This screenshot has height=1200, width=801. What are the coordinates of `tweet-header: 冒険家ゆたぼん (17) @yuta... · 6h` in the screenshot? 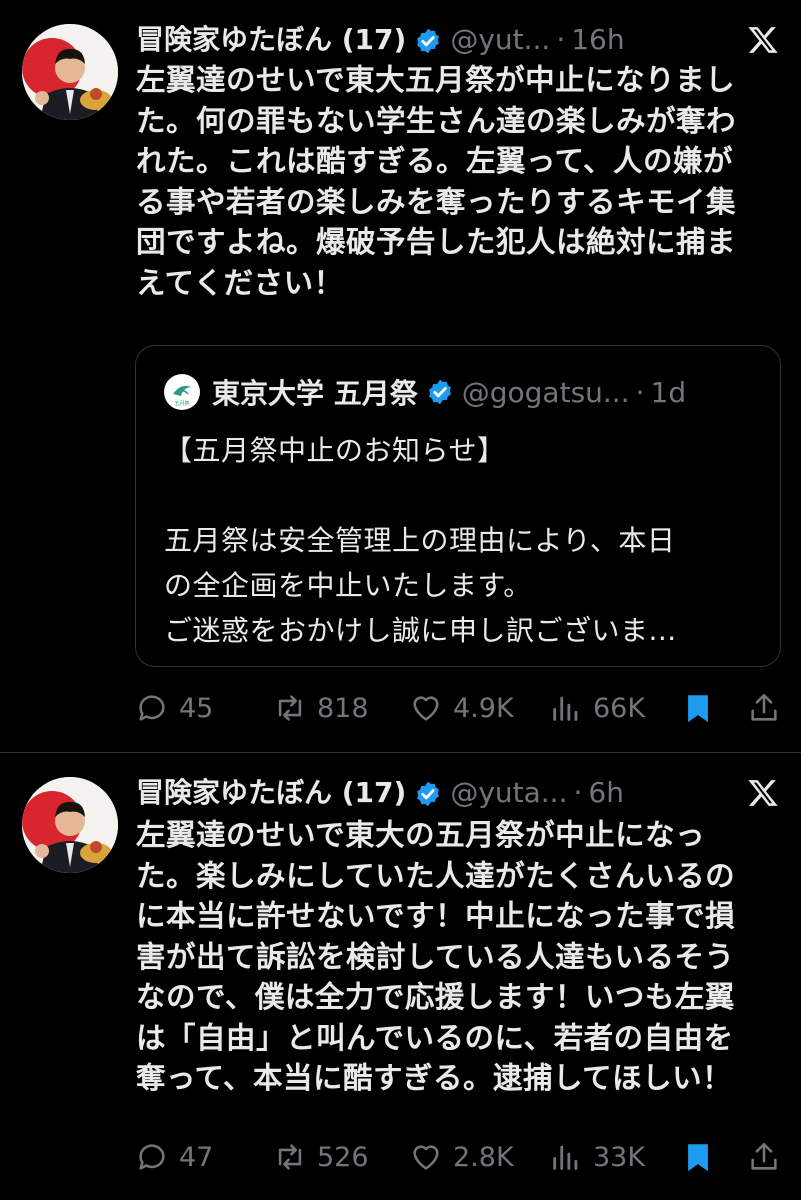 It's located at (436, 793).